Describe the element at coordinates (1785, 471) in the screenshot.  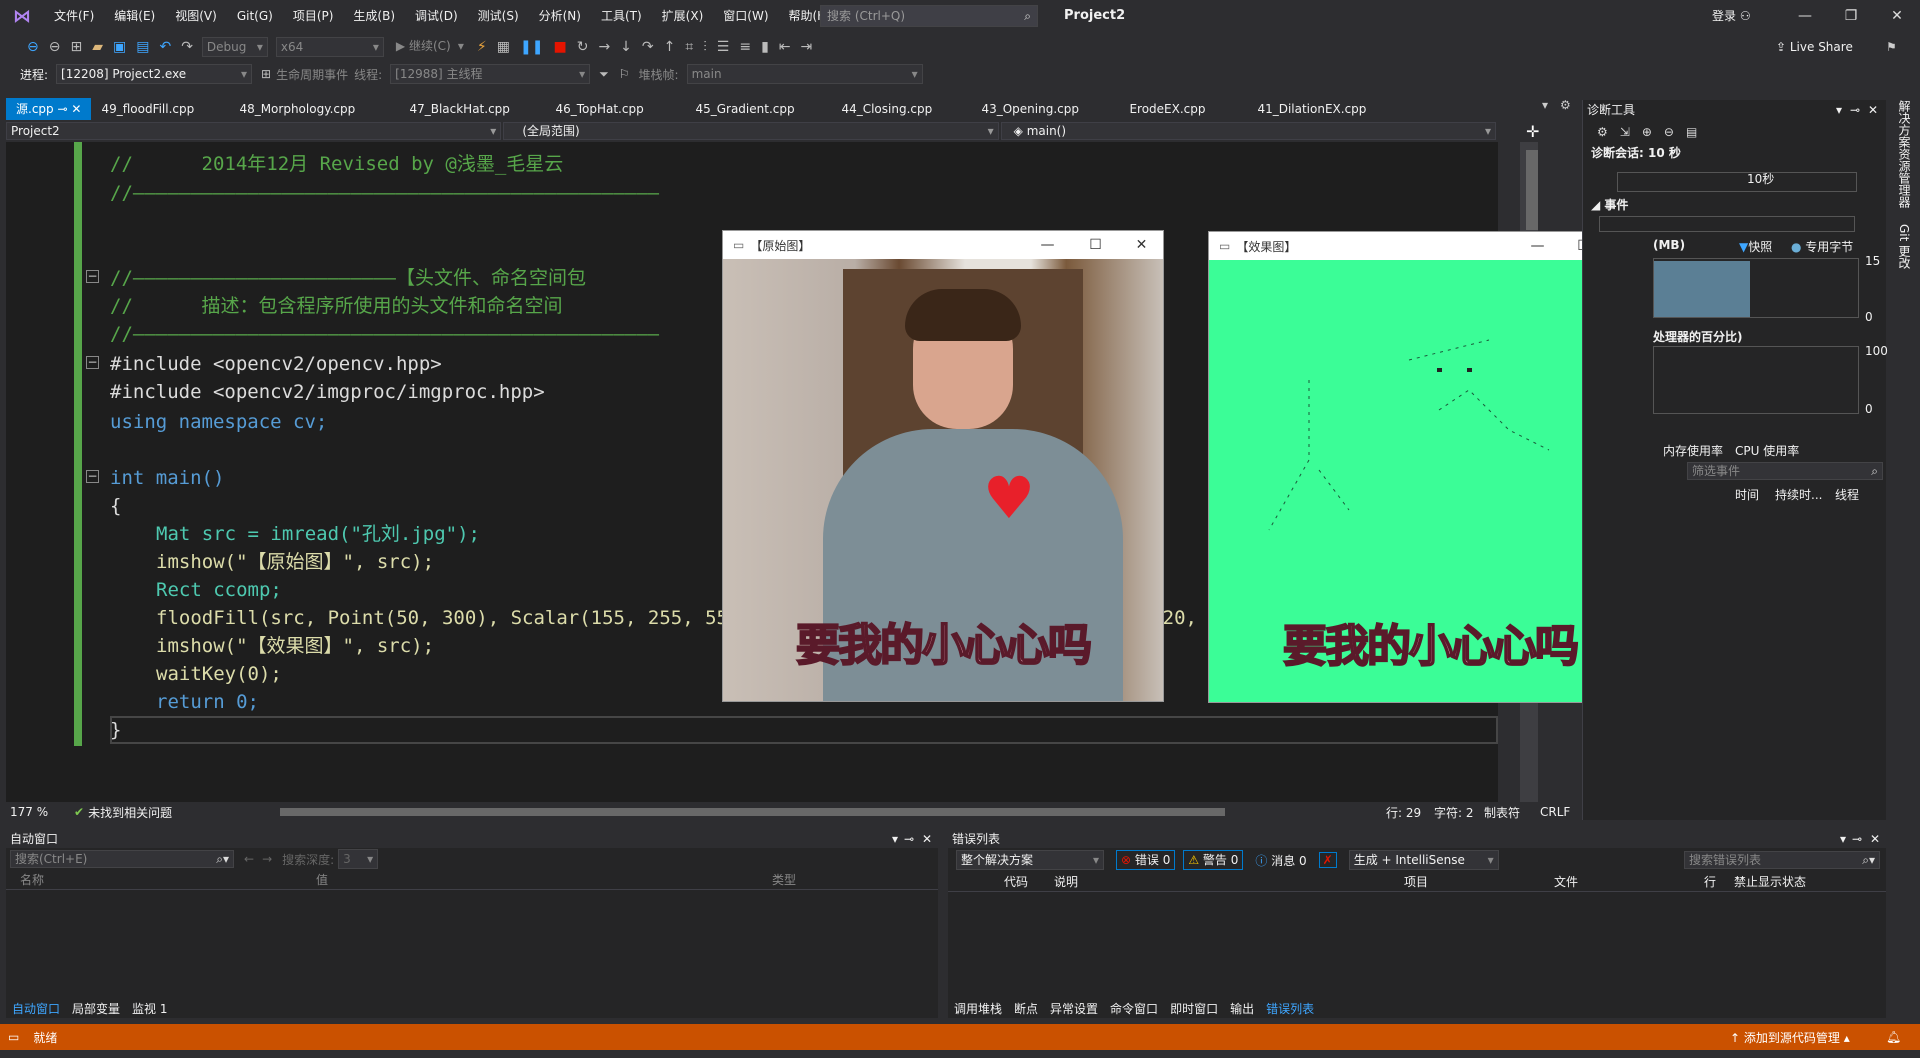
I see `filter-events-input: 筛选事件 ⌕` at that location.